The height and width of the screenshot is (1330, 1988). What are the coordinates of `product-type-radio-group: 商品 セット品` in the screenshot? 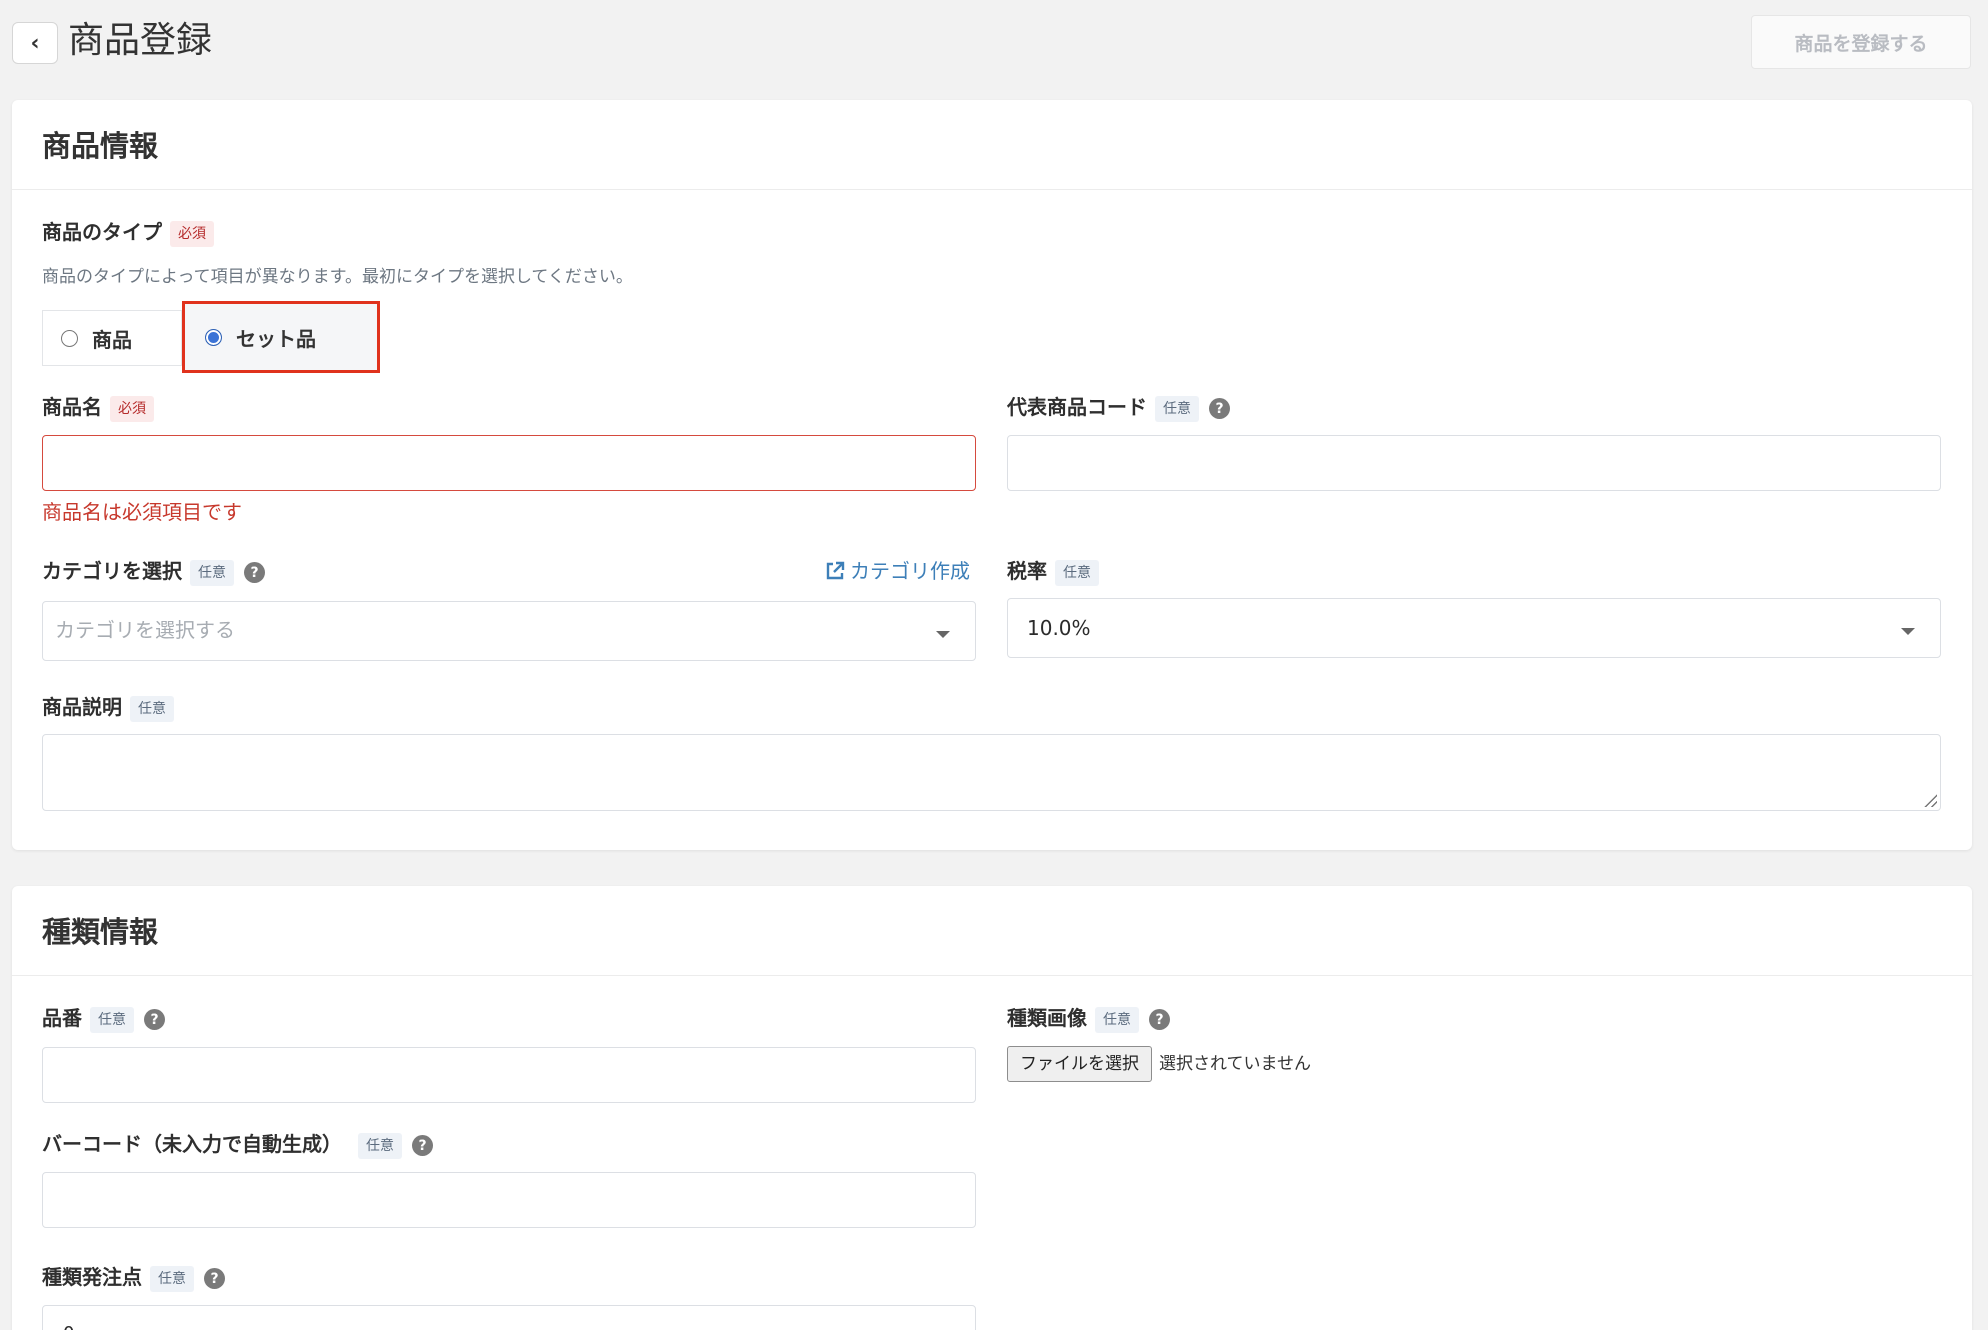 It's located at (211, 337).